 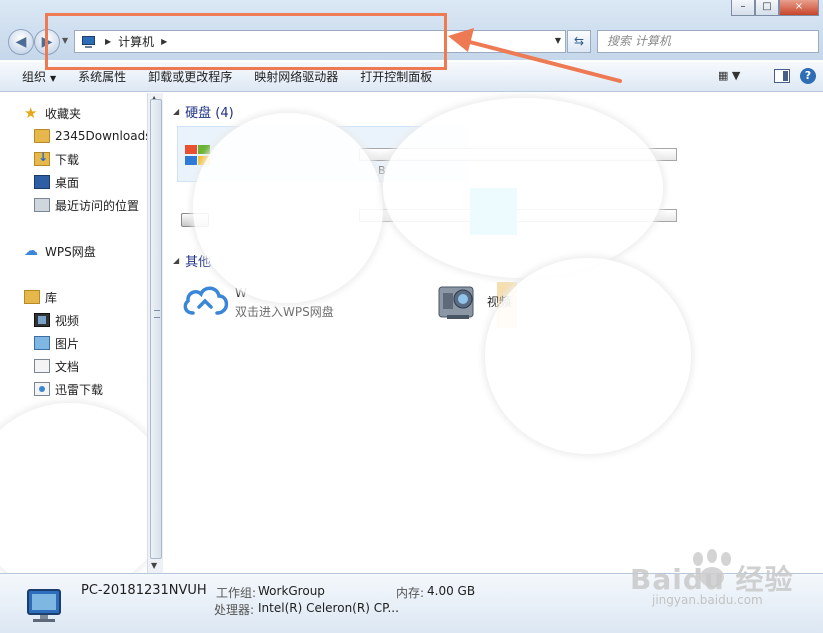 I want to click on navigation-scrollbar: ▲ ▼, so click(x=155, y=333).